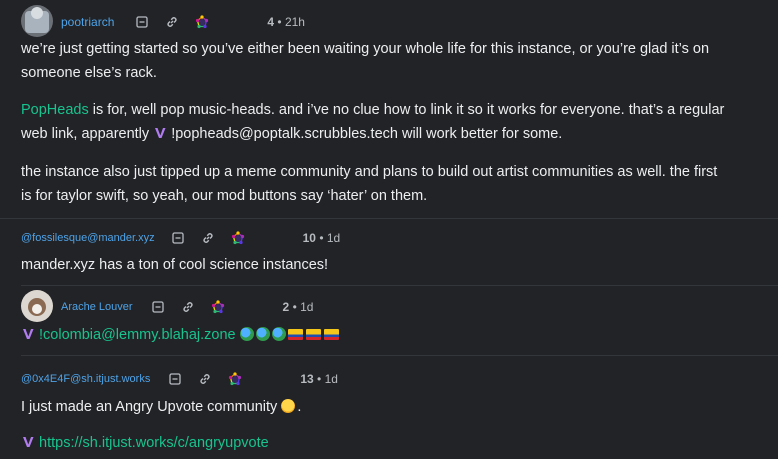 The width and height of the screenshot is (778, 459). What do you see at coordinates (288, 406) in the screenshot?
I see `smiling-face-emoji` at bounding box center [288, 406].